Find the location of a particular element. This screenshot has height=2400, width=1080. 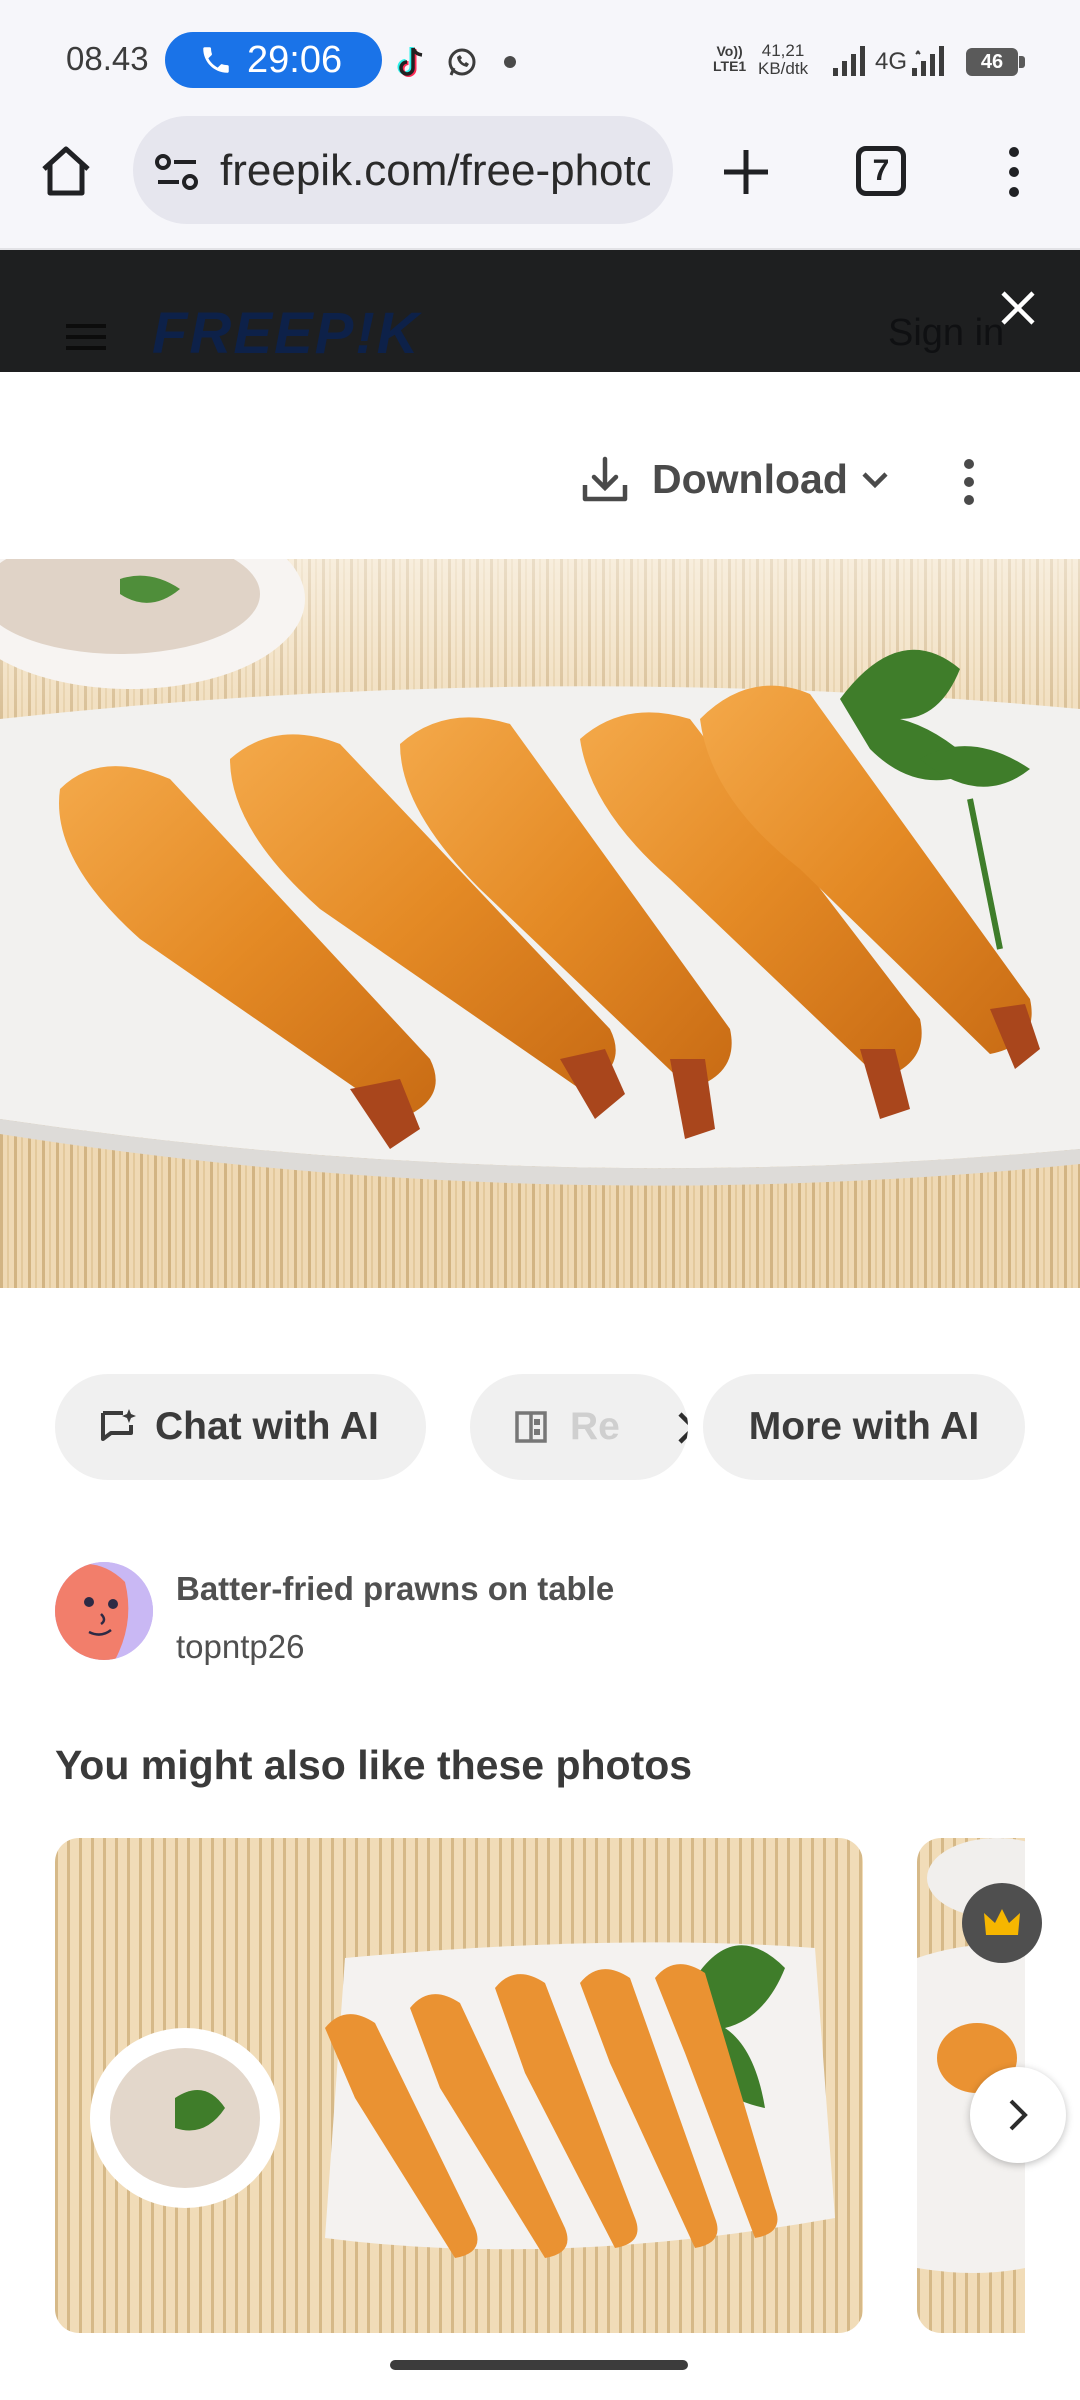

new-tab-icon is located at coordinates (746, 172).